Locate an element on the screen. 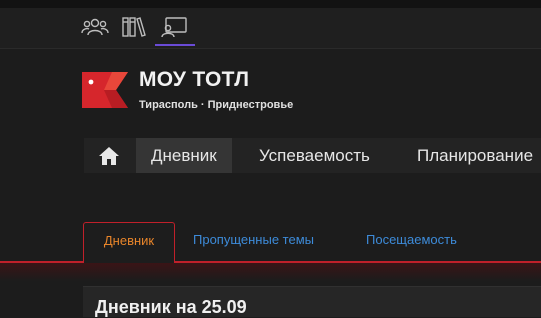  nav-item-grades: Успеваемость is located at coordinates (314, 155).